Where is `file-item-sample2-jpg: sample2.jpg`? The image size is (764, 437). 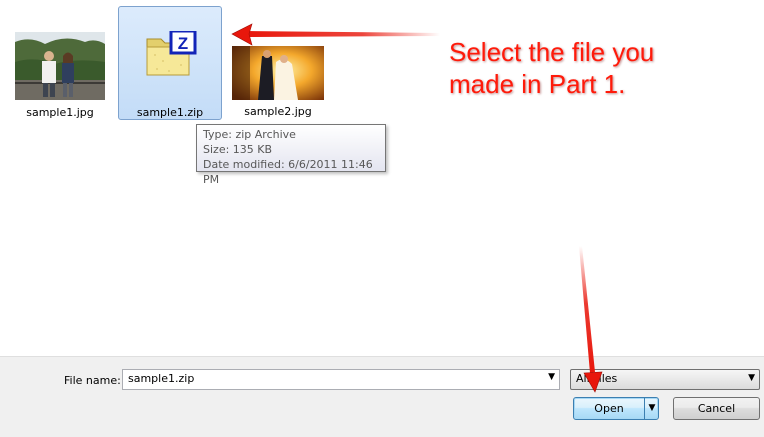
file-item-sample2-jpg: sample2.jpg is located at coordinates (278, 82).